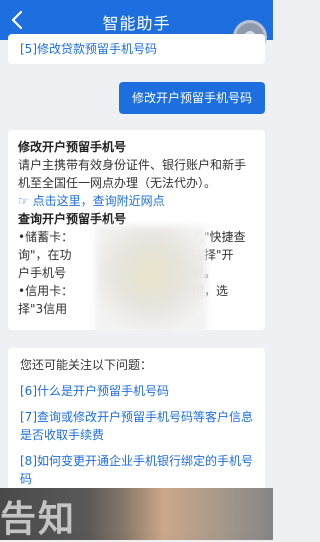 This screenshot has width=320, height=542. I want to click on blurred-redaction, so click(151, 279).